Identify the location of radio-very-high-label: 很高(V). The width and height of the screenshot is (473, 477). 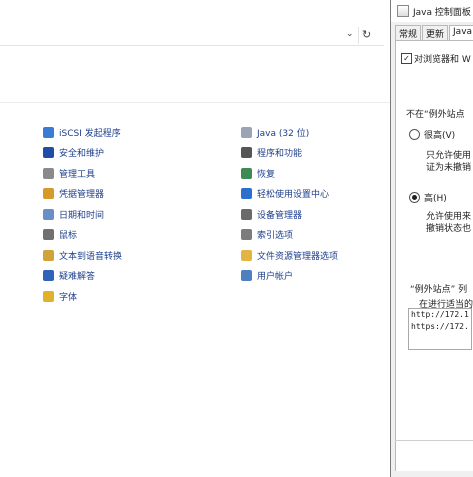
(440, 136).